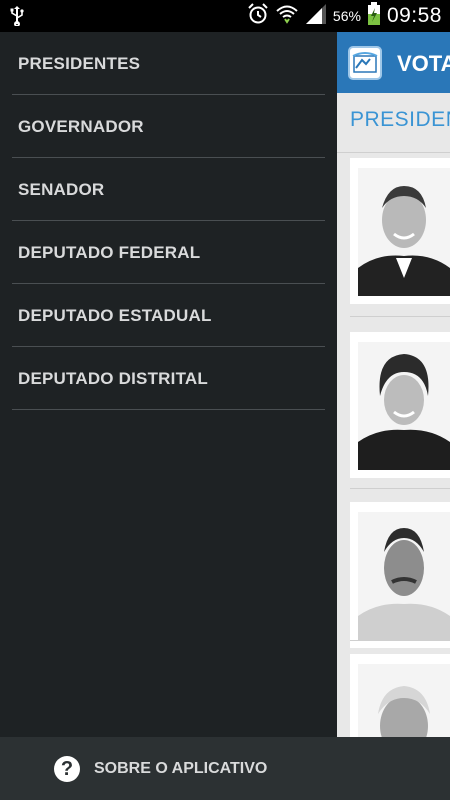 This screenshot has height=800, width=450. Describe the element at coordinates (346, 16) in the screenshot. I see `battery-percent: 56%` at that location.